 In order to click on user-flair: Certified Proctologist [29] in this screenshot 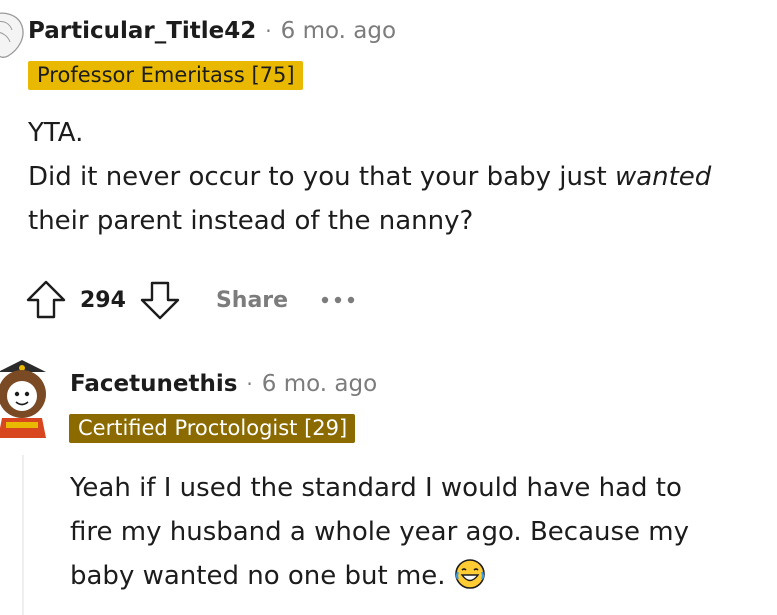, I will do `click(212, 428)`.